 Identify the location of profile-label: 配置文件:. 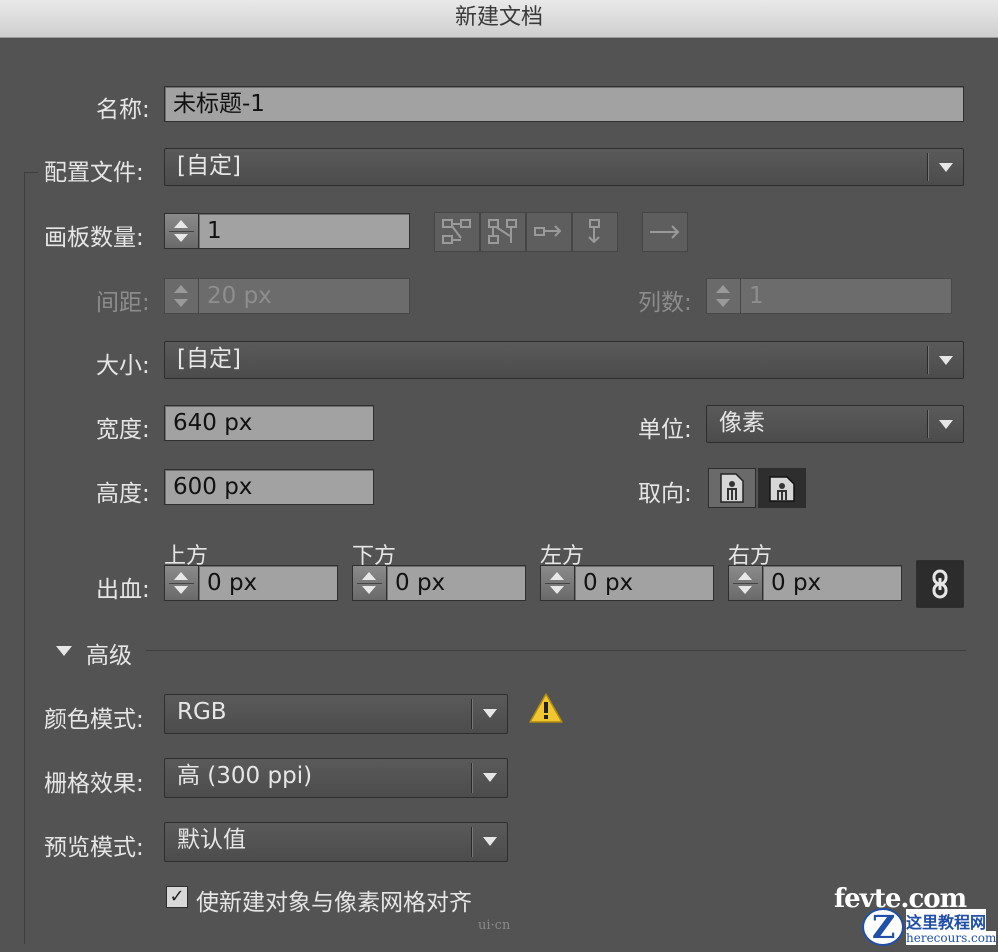
(94, 173).